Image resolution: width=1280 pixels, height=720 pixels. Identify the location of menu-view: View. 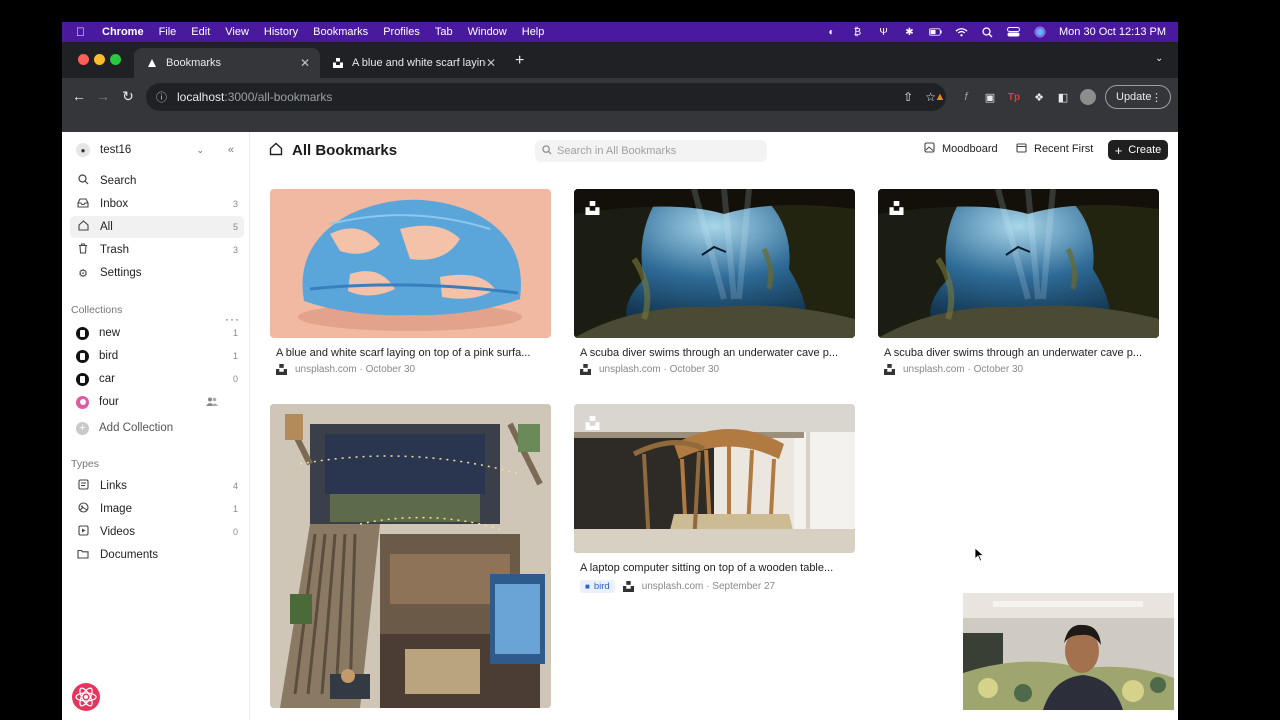
(237, 32).